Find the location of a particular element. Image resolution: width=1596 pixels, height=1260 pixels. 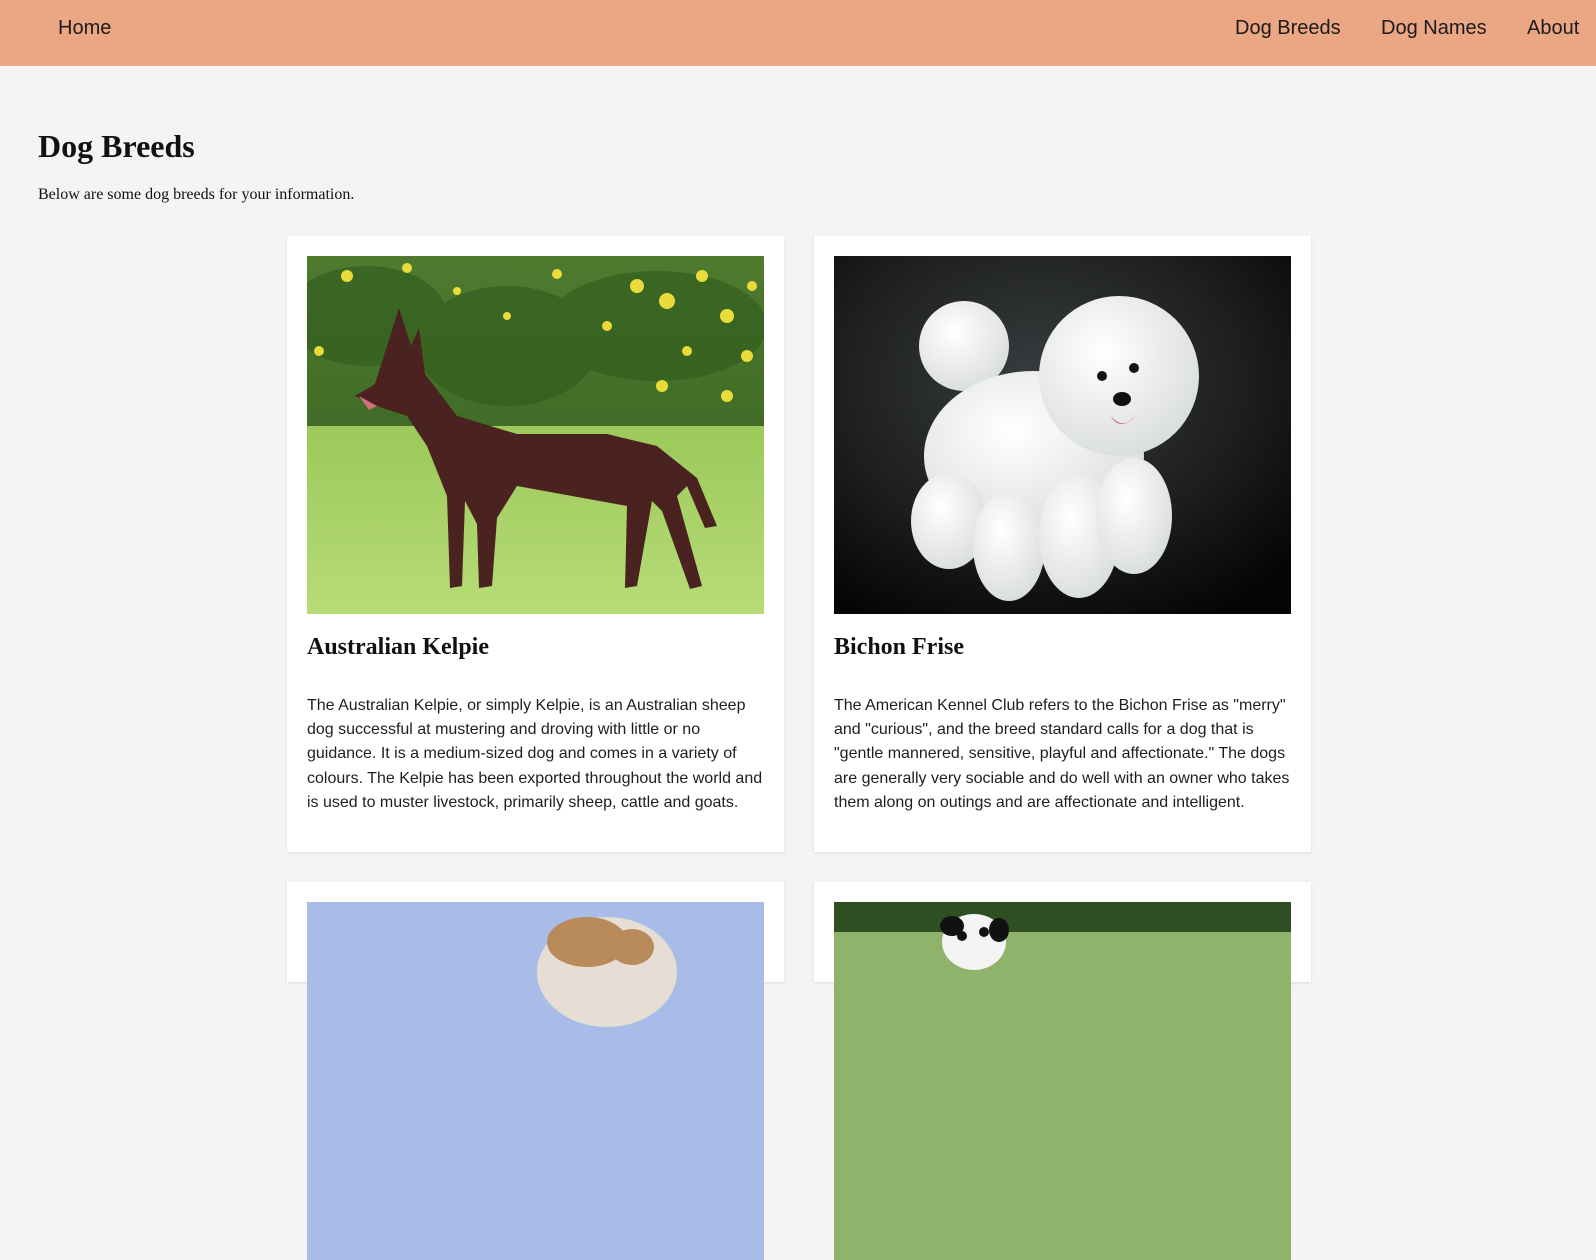

card-title: Bichon Frise is located at coordinates (899, 647).